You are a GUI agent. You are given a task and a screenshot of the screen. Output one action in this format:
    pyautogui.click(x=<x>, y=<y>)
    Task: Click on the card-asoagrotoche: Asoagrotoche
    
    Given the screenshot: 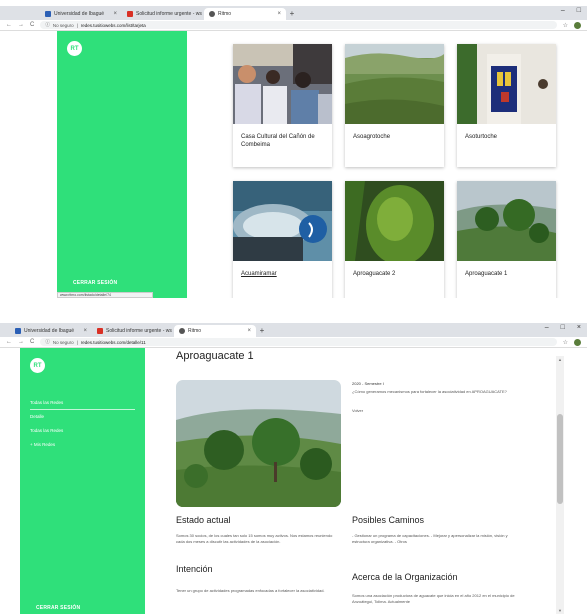 What is the action you would take?
    pyautogui.click(x=394, y=105)
    